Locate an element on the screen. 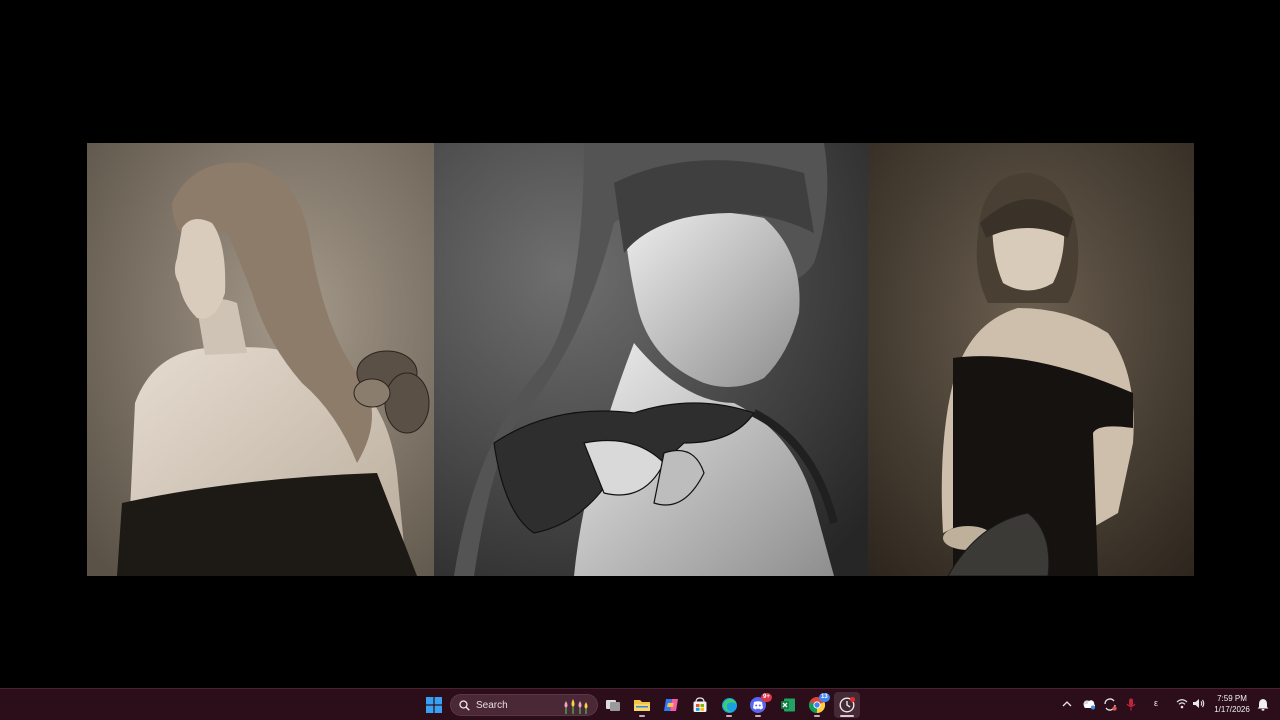  active-indicator is located at coordinates (847, 716).